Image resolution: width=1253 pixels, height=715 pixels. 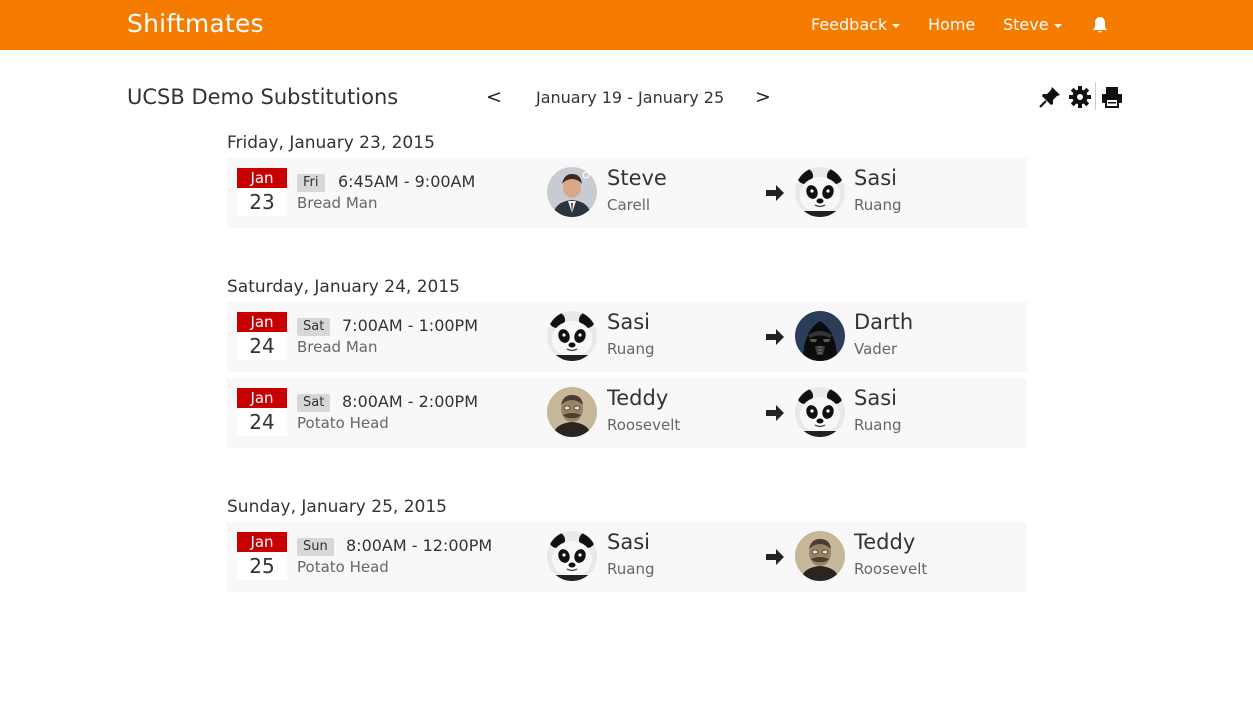 What do you see at coordinates (763, 97) in the screenshot?
I see `next-week-button: >` at bounding box center [763, 97].